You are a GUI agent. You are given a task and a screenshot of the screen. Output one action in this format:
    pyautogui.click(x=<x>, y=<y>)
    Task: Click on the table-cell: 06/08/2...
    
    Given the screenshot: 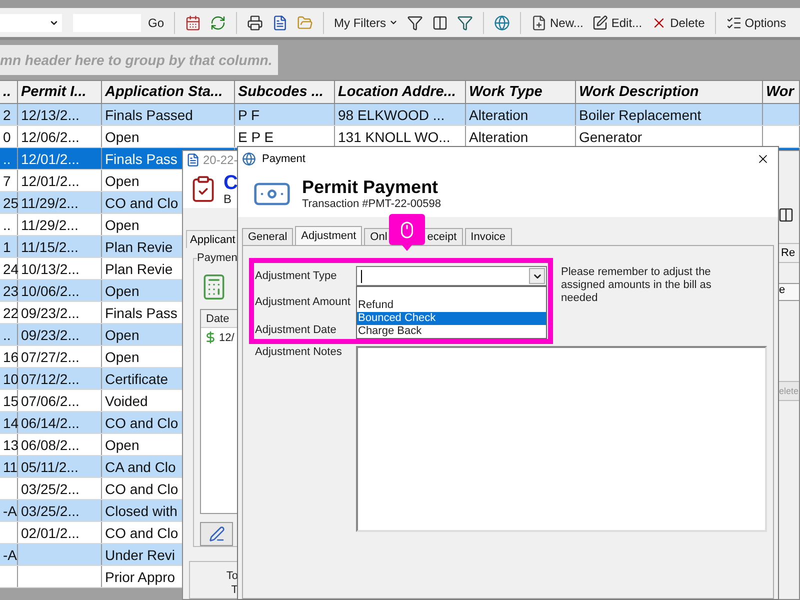 What is the action you would take?
    pyautogui.click(x=50, y=444)
    